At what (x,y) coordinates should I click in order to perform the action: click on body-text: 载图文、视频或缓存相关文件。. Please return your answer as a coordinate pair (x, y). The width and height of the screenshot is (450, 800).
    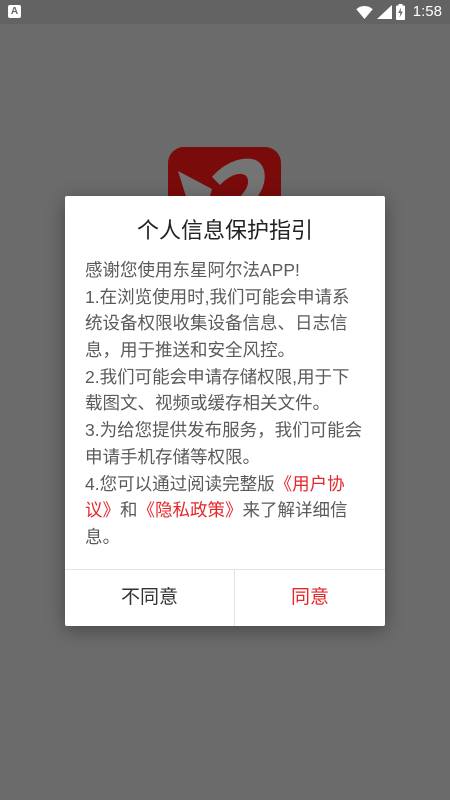
    Looking at the image, I should click on (207, 403).